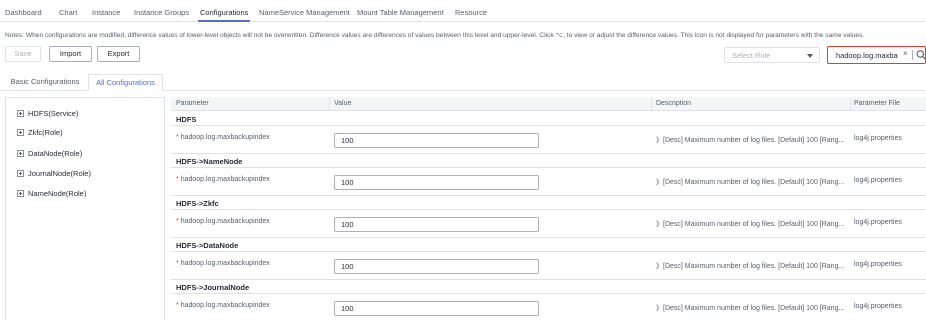 The height and width of the screenshot is (320, 926). I want to click on table-group-row: HDFS->Zkfc, so click(548, 203).